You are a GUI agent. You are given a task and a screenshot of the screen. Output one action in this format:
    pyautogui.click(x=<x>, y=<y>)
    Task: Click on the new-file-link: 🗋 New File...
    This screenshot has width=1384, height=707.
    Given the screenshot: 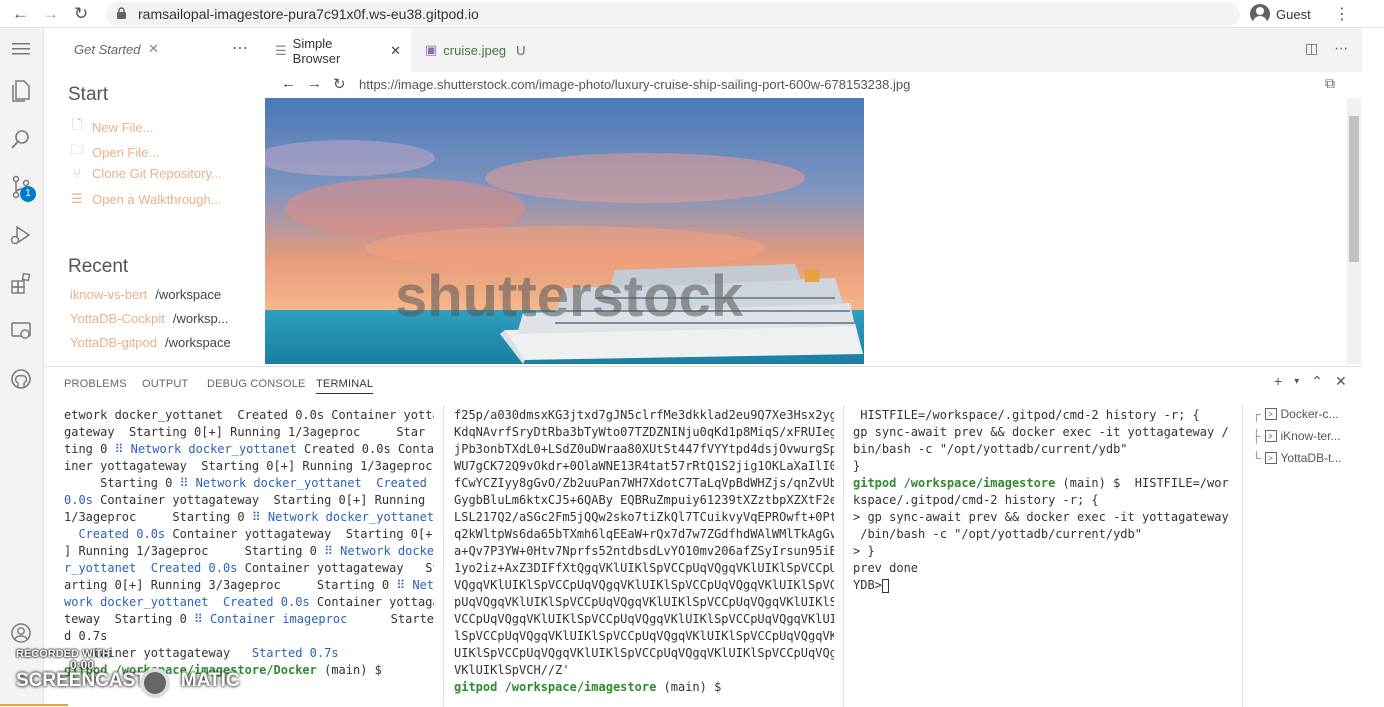 What is the action you would take?
    pyautogui.click(x=112, y=127)
    